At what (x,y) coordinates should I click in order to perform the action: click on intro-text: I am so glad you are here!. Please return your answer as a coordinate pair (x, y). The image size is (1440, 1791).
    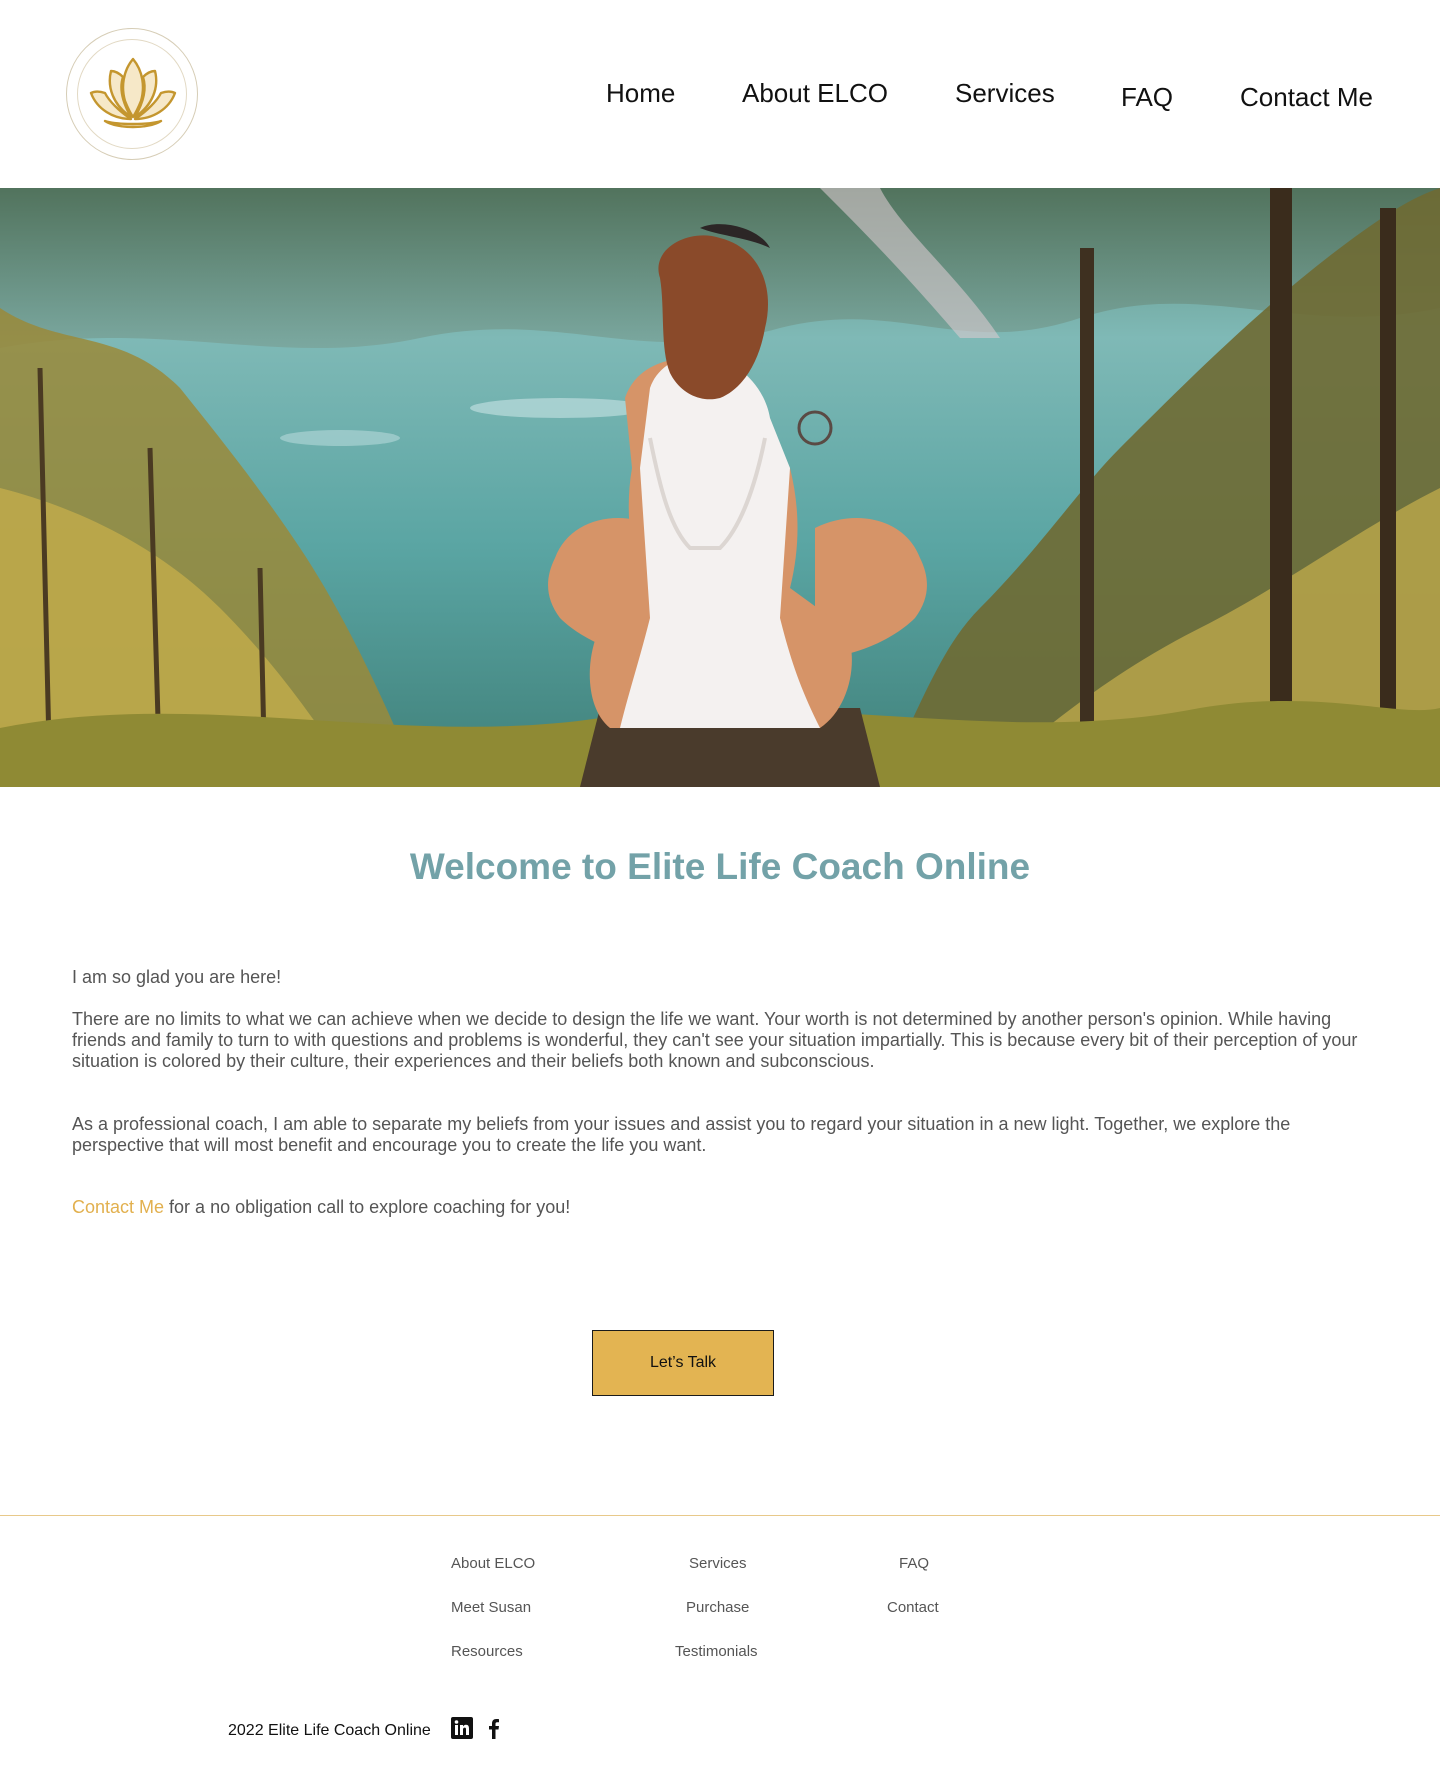
    Looking at the image, I should click on (177, 977).